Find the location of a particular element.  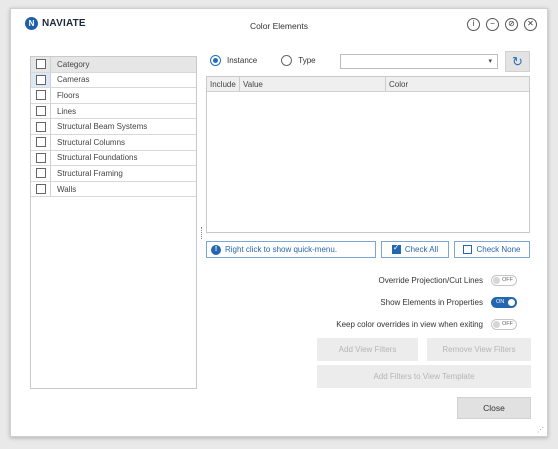

check-none-button: Check None is located at coordinates (492, 249).